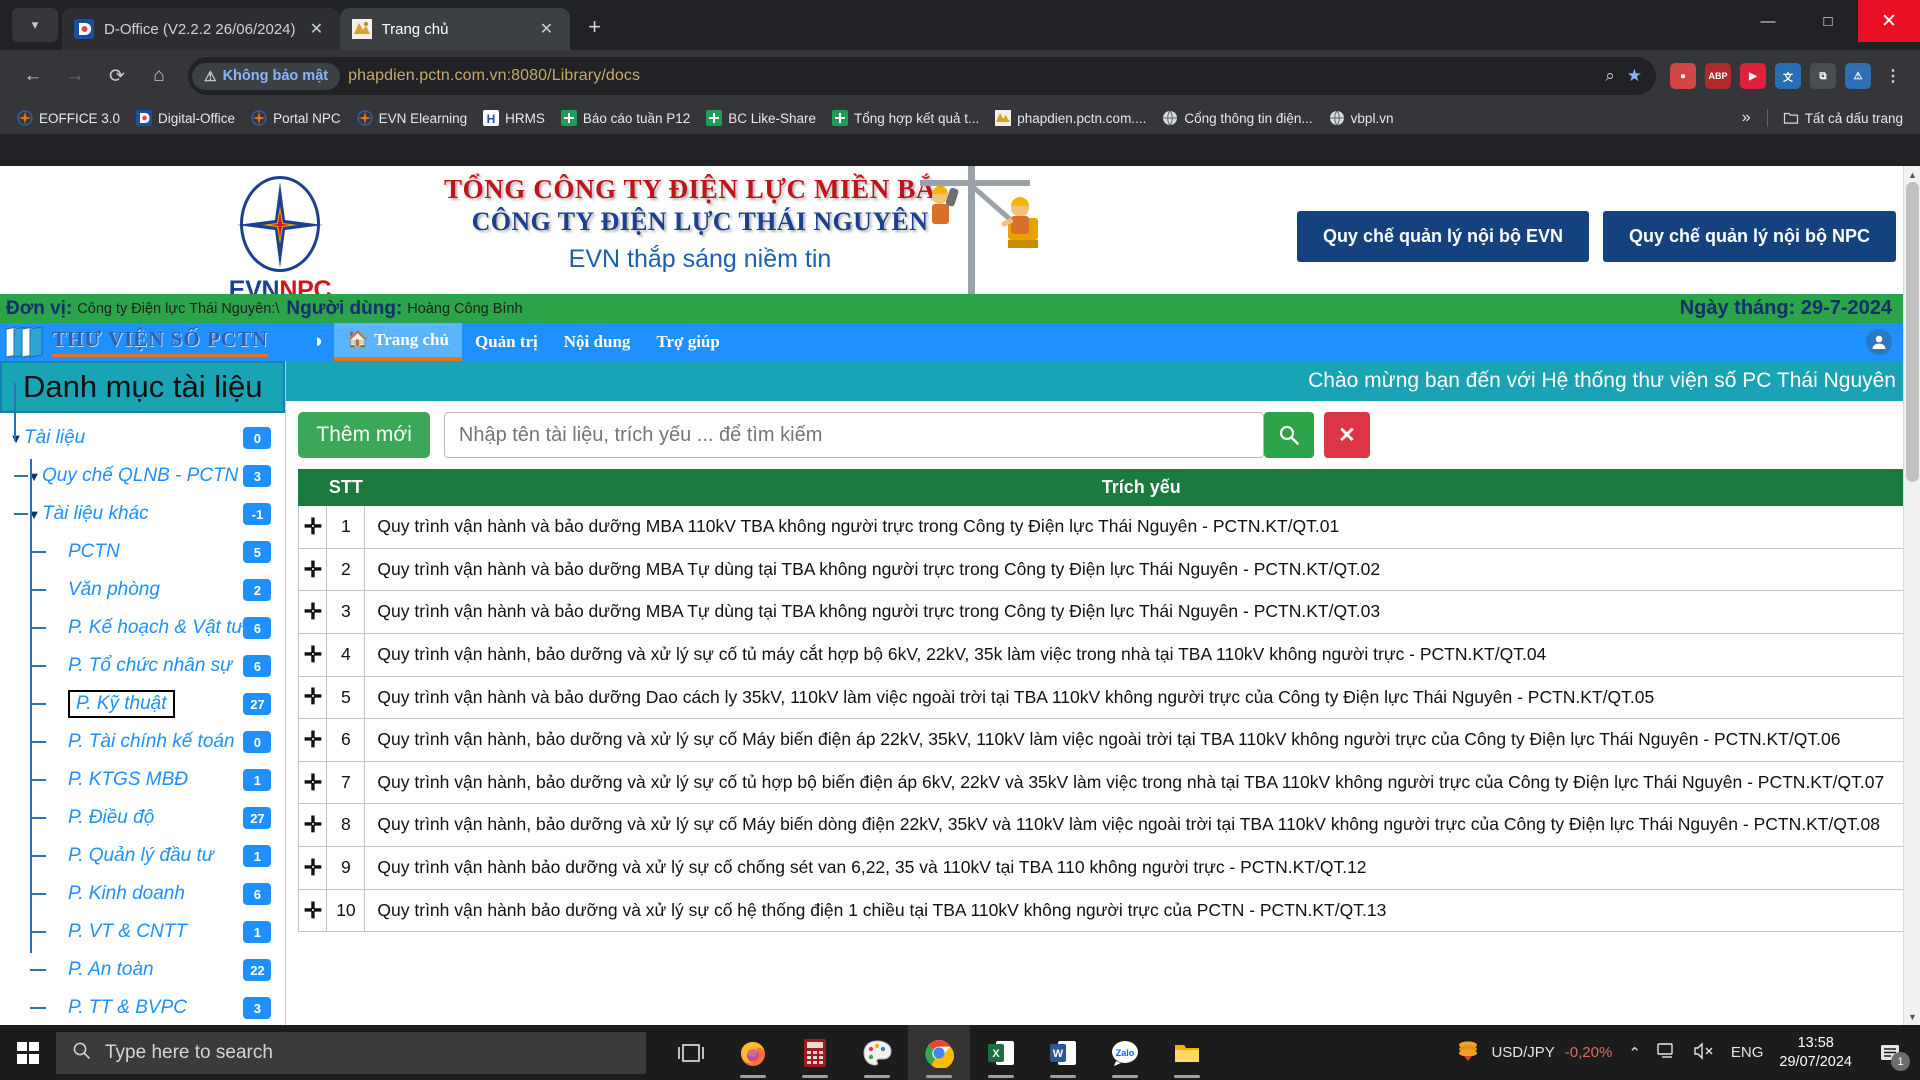 Image resolution: width=1920 pixels, height=1080 pixels. Describe the element at coordinates (1858, 76) in the screenshot. I see `profile-warning-icon: ⚠` at that location.